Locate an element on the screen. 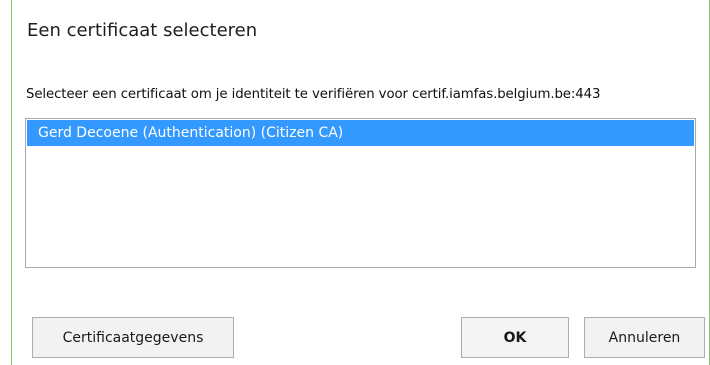  dialog-title: Een certificaat selecteren is located at coordinates (142, 30).